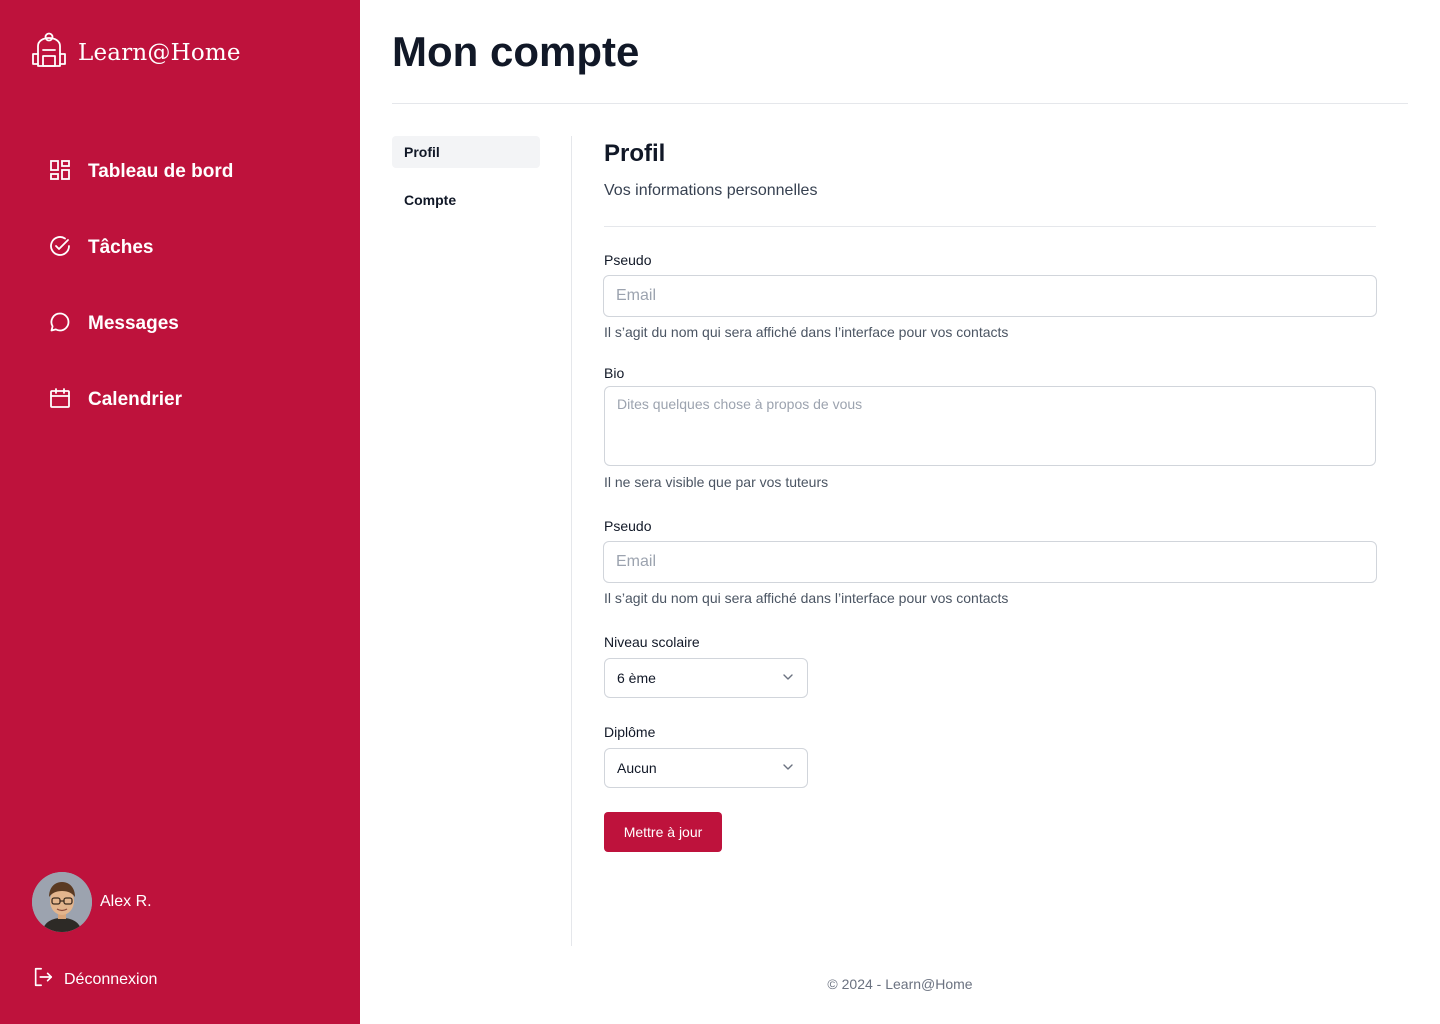 This screenshot has width=1440, height=1024. I want to click on tab-profile: Profil, so click(466, 152).